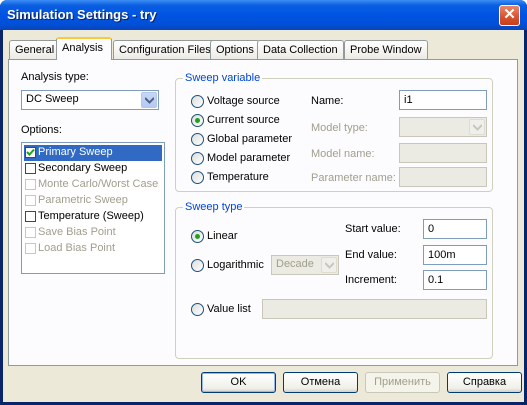 Image resolution: width=527 pixels, height=405 pixels. What do you see at coordinates (223, 78) in the screenshot?
I see `sweep-variable-title: Sweep variable` at bounding box center [223, 78].